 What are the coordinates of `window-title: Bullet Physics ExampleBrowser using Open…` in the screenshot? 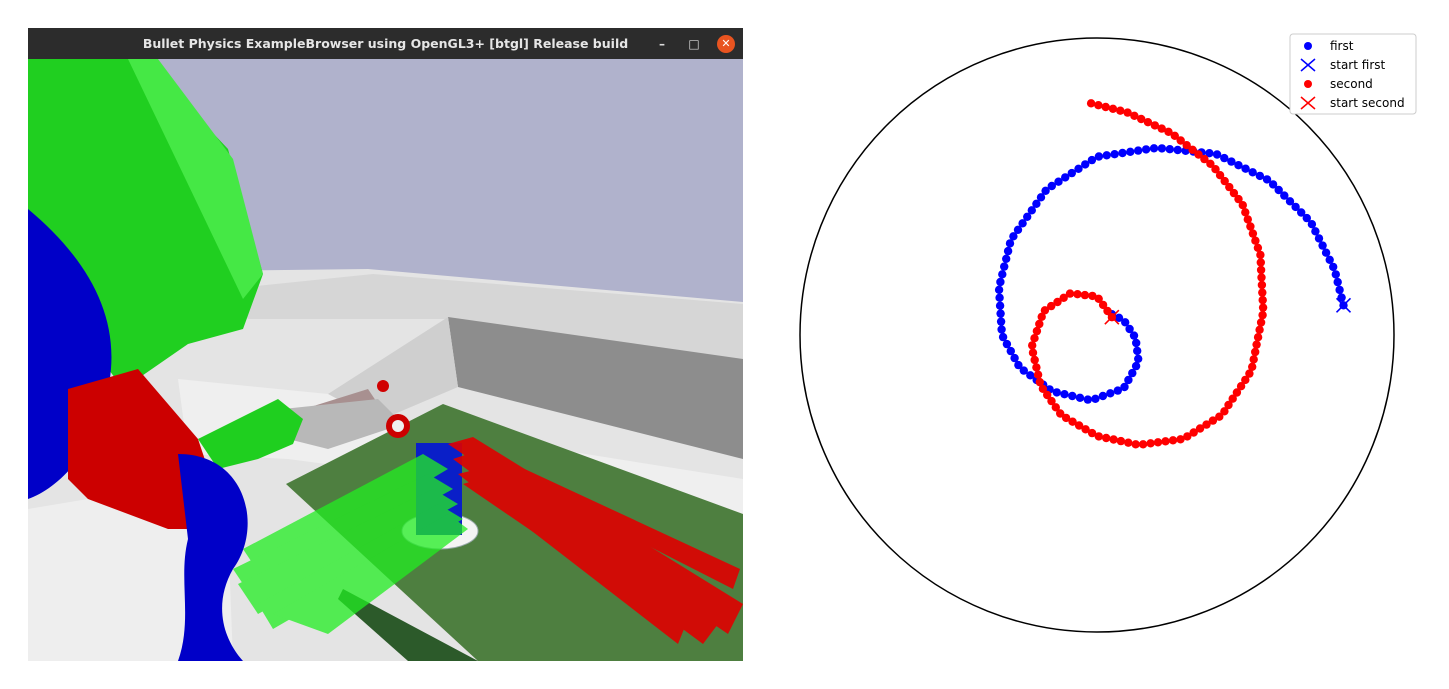 It's located at (385, 43).